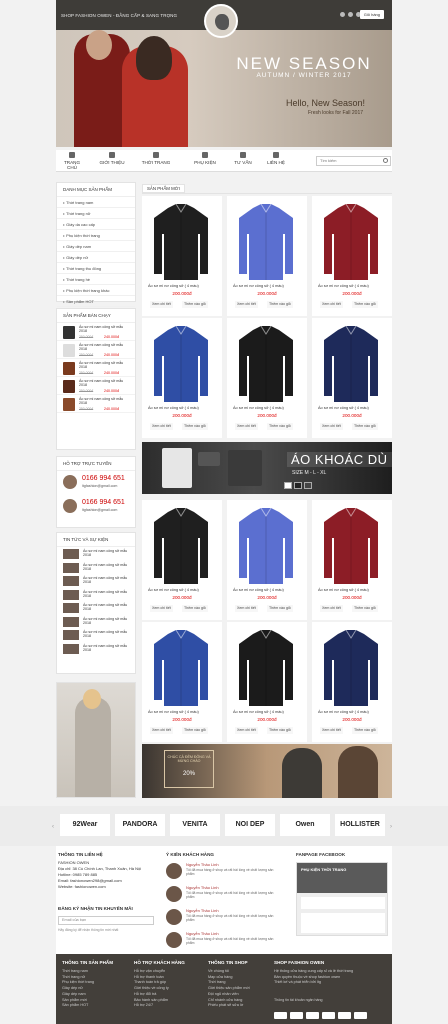 The image size is (448, 1024). What do you see at coordinates (267, 771) in the screenshot?
I see `winter-promo-banner: CHÚC CẢ ĐÊM ĐÔNG VÀ MỪNG CHÀO 20%` at bounding box center [267, 771].